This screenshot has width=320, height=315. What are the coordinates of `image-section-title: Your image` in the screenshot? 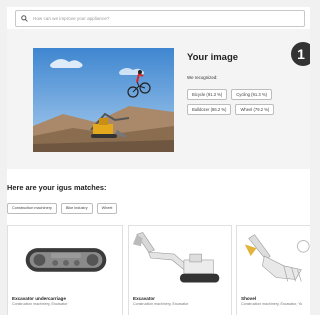 It's located at (213, 57).